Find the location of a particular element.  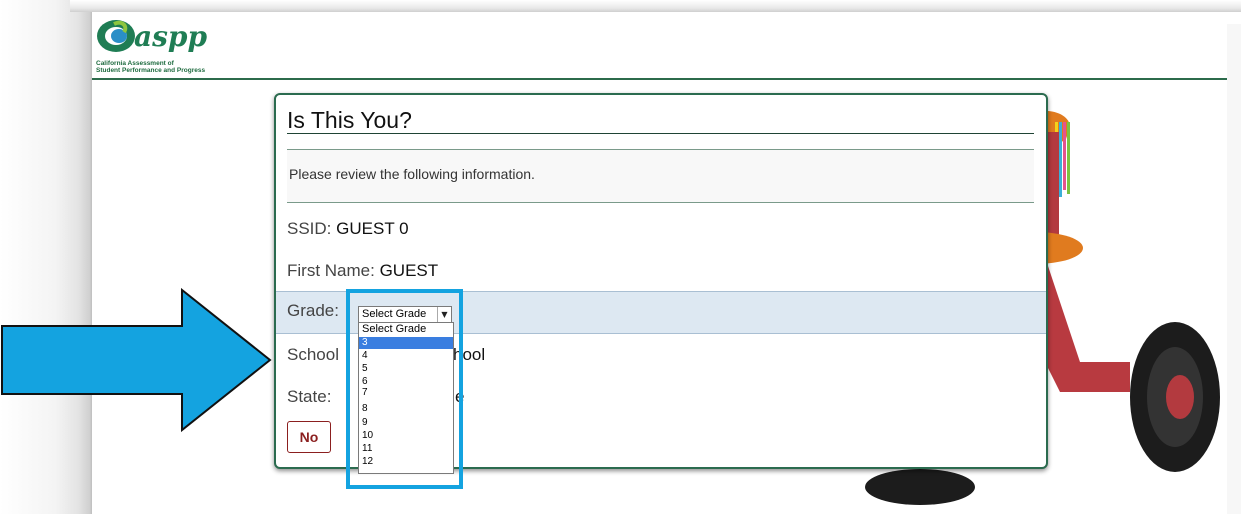

caaspp-logo-mark: aspp is located at coordinates (152, 36).